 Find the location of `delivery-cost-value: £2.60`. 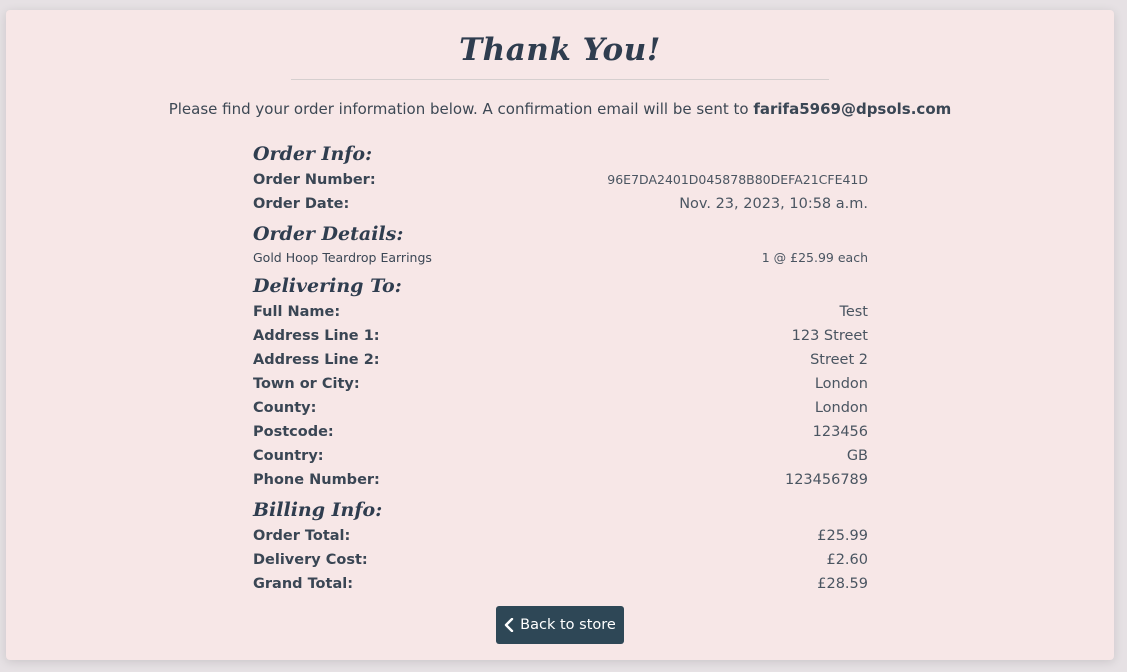

delivery-cost-value: £2.60 is located at coordinates (847, 560).